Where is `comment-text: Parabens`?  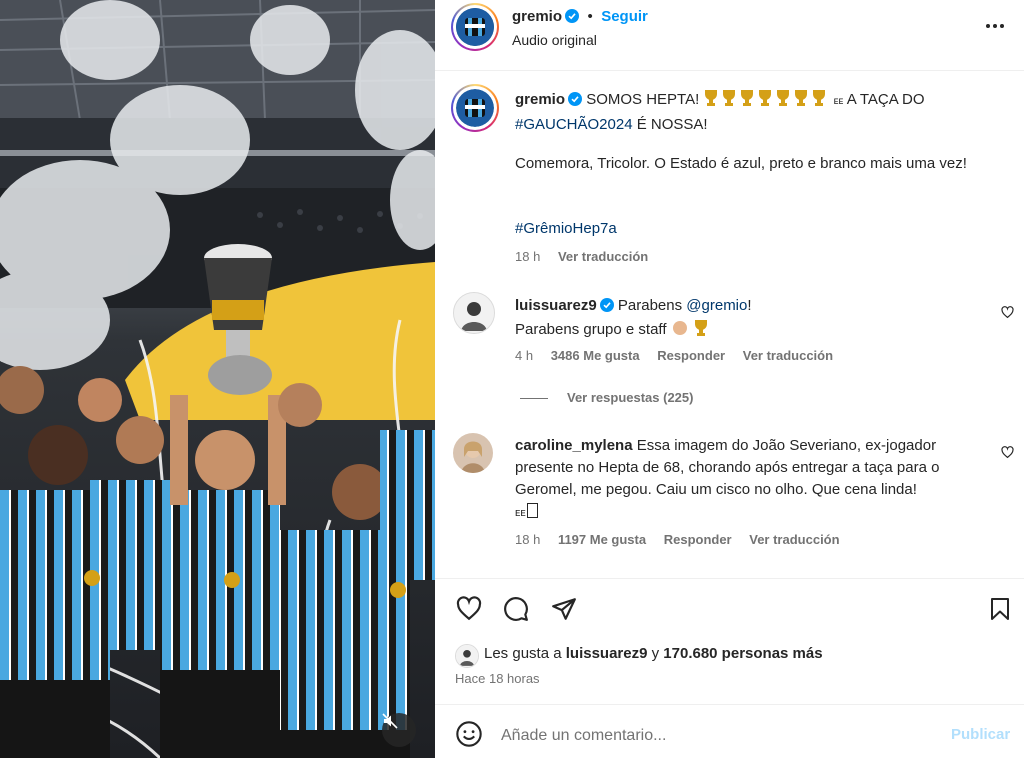 comment-text: Parabens is located at coordinates (650, 305).